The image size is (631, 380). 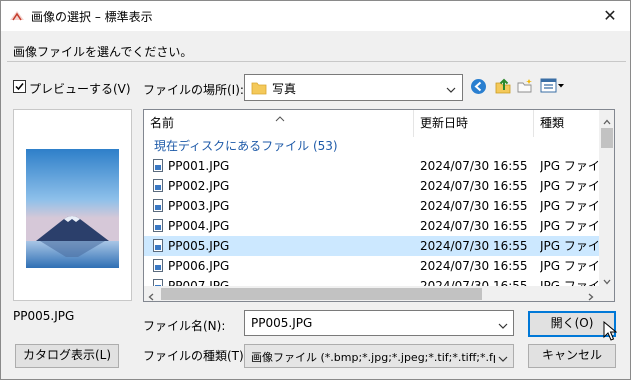 I want to click on list-item: PP004.JPG 2024/07/30 16:55 JPG ファイル, so click(x=371, y=226).